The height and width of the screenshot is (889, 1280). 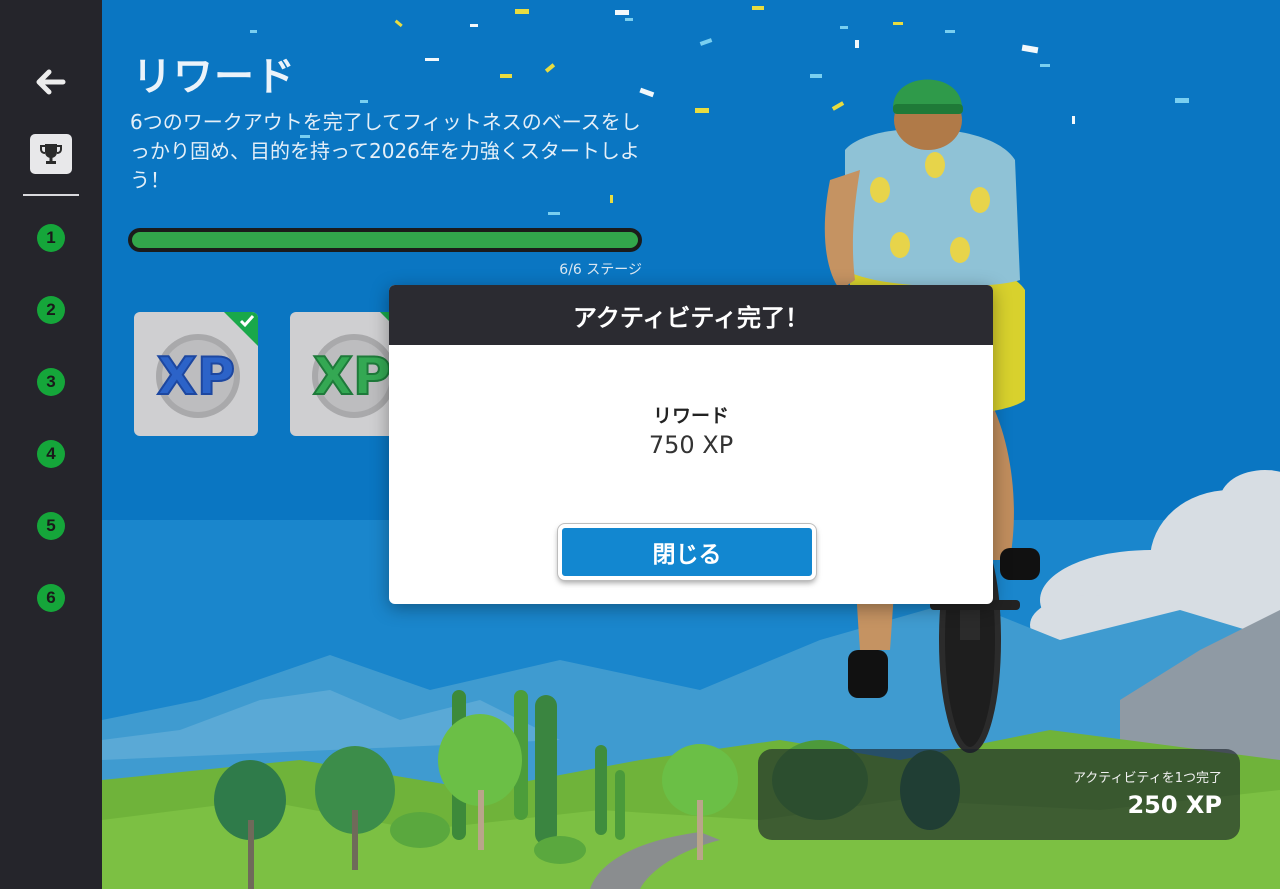 I want to click on stage-1-button: 1, so click(x=51, y=238).